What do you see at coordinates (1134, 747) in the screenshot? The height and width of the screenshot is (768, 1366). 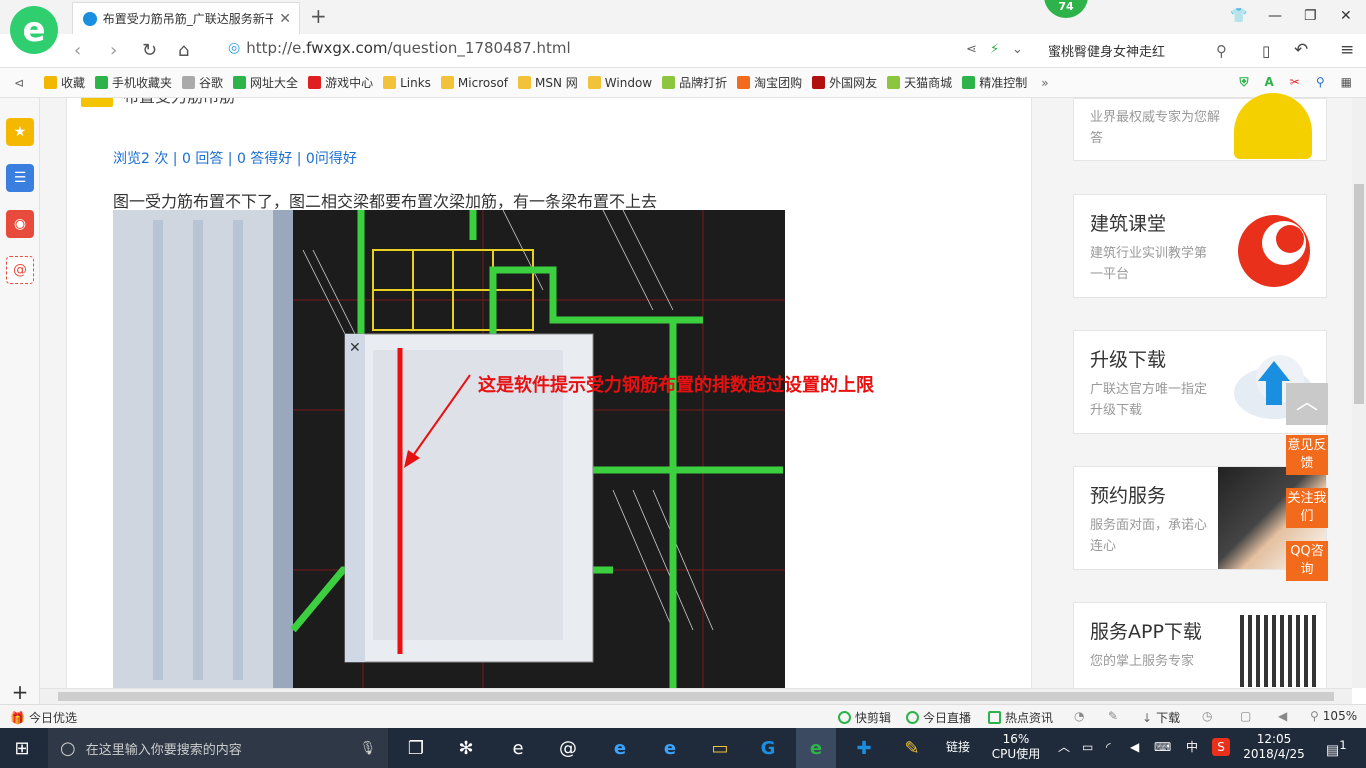 I see `volume-icon: ◀` at bounding box center [1134, 747].